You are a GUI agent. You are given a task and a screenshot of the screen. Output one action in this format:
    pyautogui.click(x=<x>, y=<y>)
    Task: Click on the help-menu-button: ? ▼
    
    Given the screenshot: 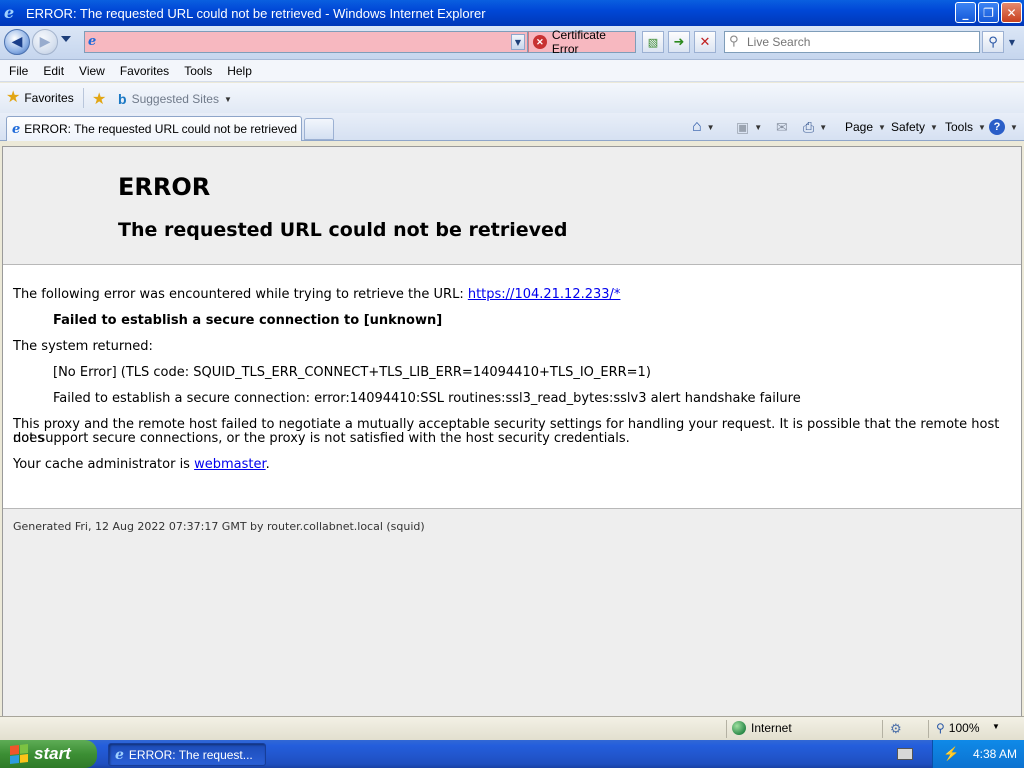 What is the action you would take?
    pyautogui.click(x=1003, y=127)
    